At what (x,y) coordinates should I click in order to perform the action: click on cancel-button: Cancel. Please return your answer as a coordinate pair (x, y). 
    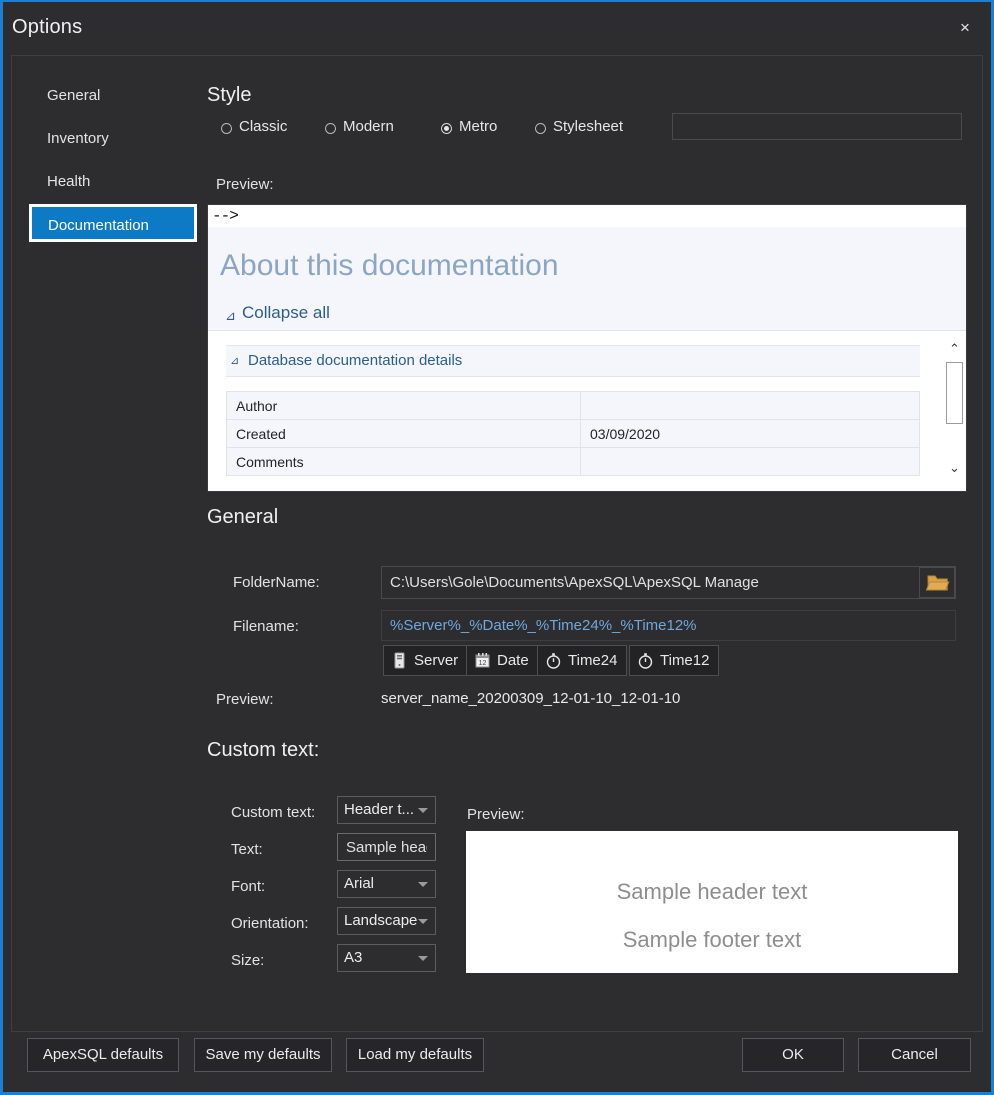
    Looking at the image, I should click on (914, 1055).